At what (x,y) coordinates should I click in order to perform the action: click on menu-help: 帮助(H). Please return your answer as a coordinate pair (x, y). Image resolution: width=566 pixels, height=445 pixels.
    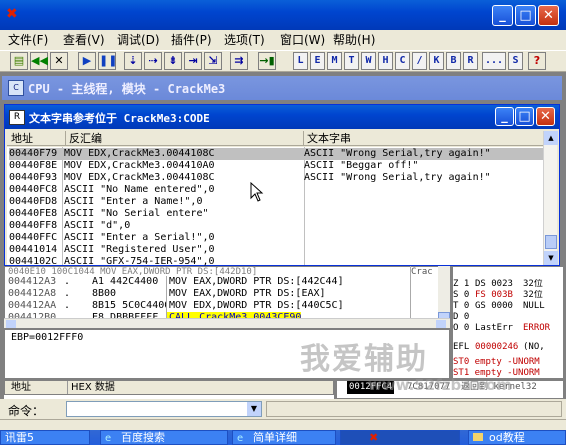
    Looking at the image, I should click on (354, 40).